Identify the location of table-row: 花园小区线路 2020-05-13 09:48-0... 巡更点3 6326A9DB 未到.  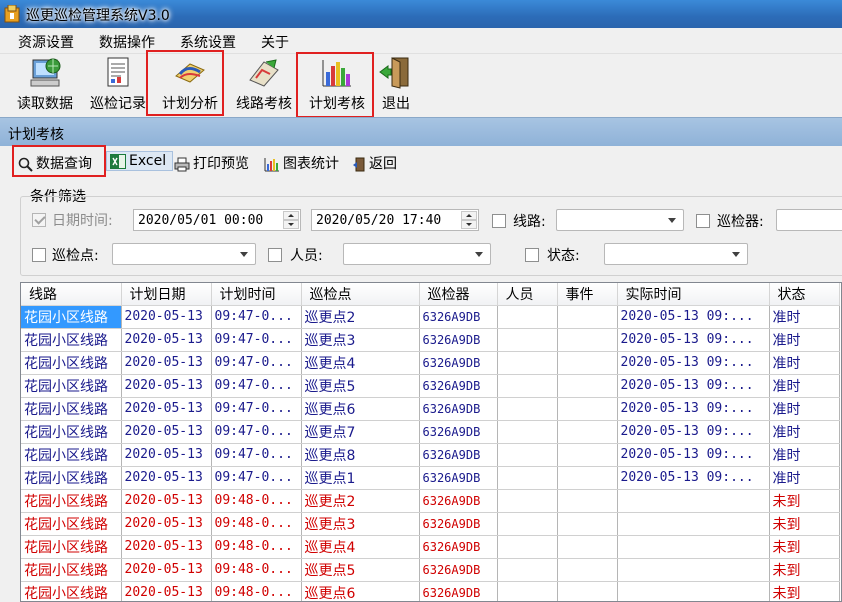
(430, 524).